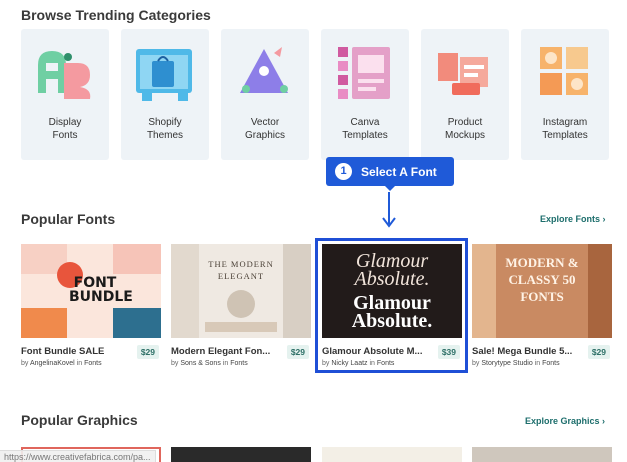  I want to click on thumbnail-text: FONT BUNDLE, so click(101, 290).